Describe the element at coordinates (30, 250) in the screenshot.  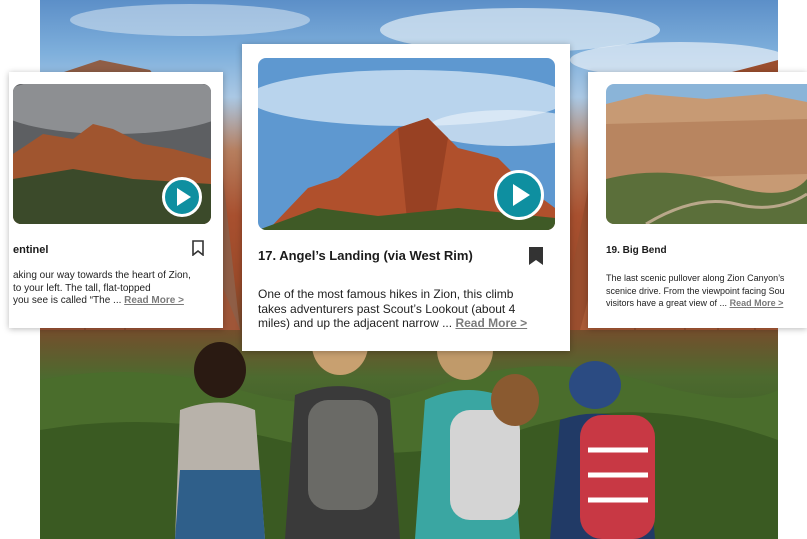
I see `left-card-title: entinel` at that location.